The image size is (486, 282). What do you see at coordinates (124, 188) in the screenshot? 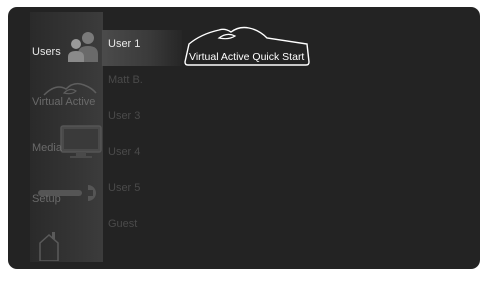
I see `user-label: User 5` at bounding box center [124, 188].